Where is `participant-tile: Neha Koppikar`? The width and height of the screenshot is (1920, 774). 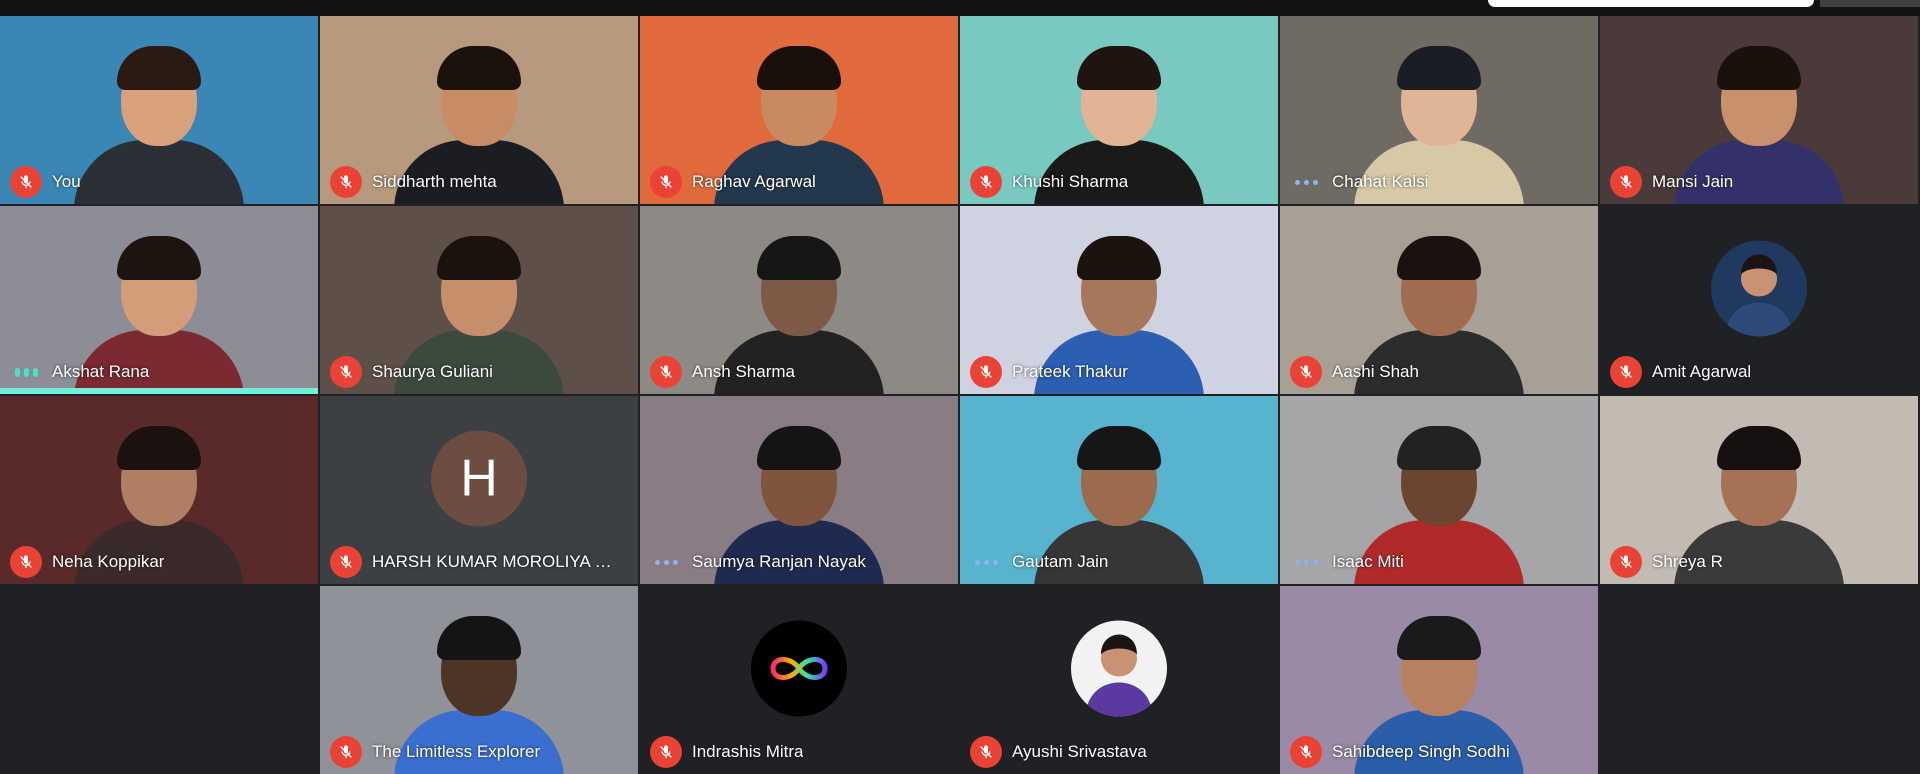
participant-tile: Neha Koppikar is located at coordinates (159, 490).